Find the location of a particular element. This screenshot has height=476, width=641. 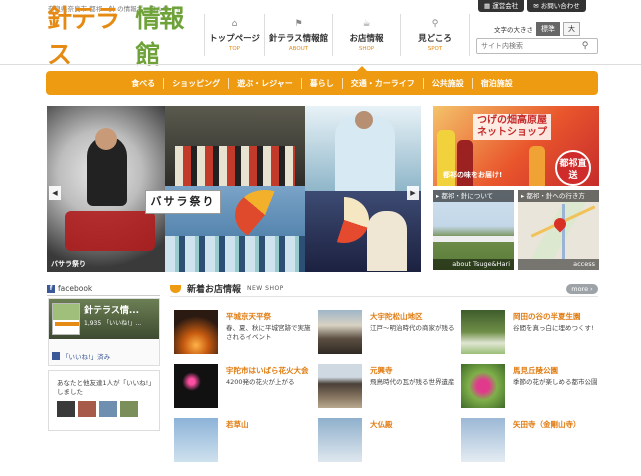

utility-bar: ▦ 運営会社 ✉ お問い合わせ is located at coordinates (532, 6).